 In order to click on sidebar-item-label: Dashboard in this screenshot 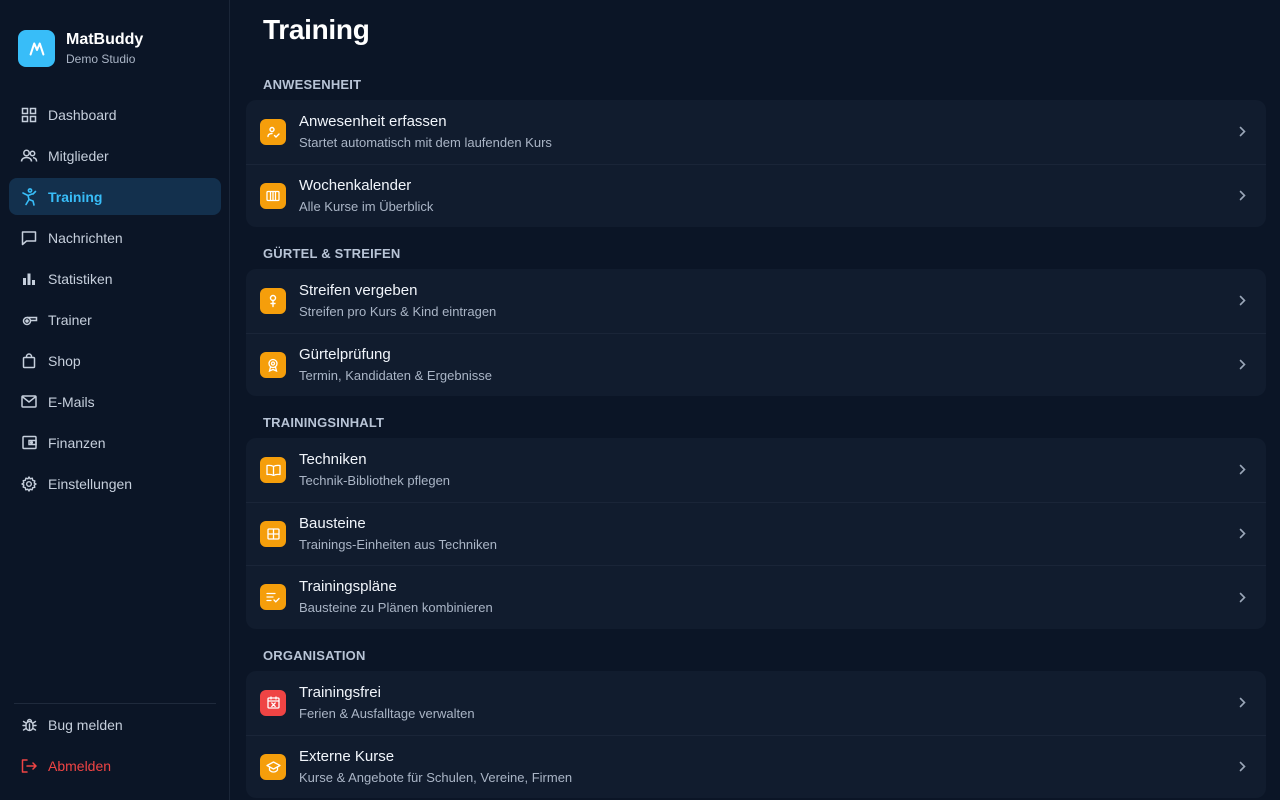, I will do `click(82, 114)`.